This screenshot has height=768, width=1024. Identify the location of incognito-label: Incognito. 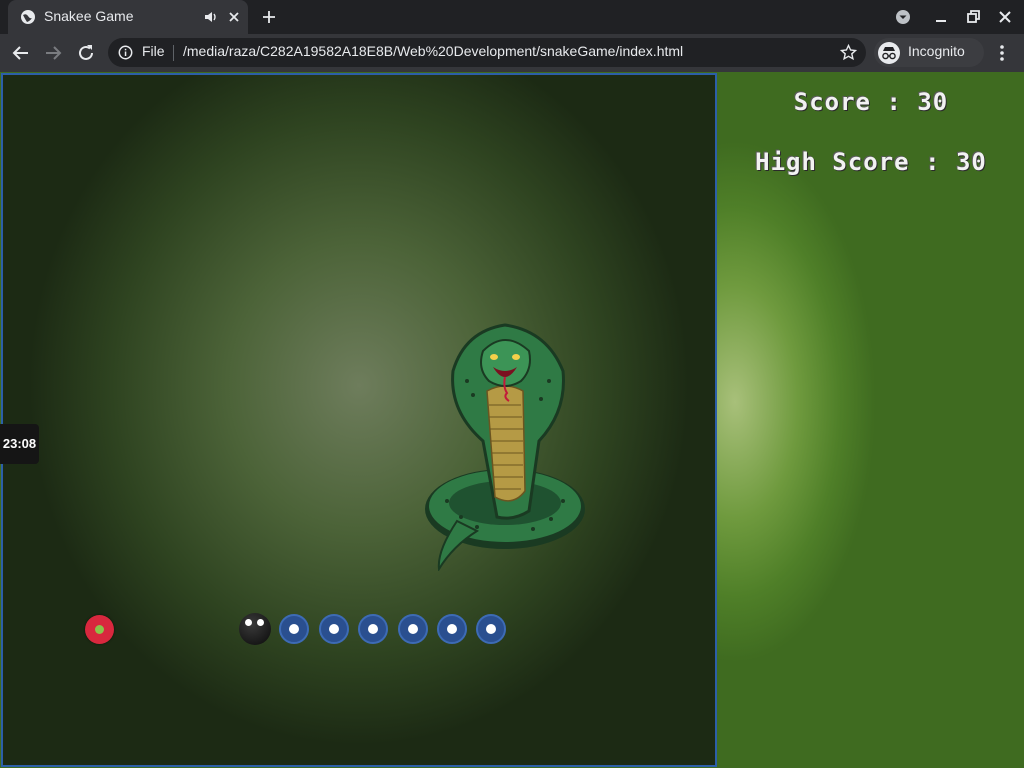
(936, 51).